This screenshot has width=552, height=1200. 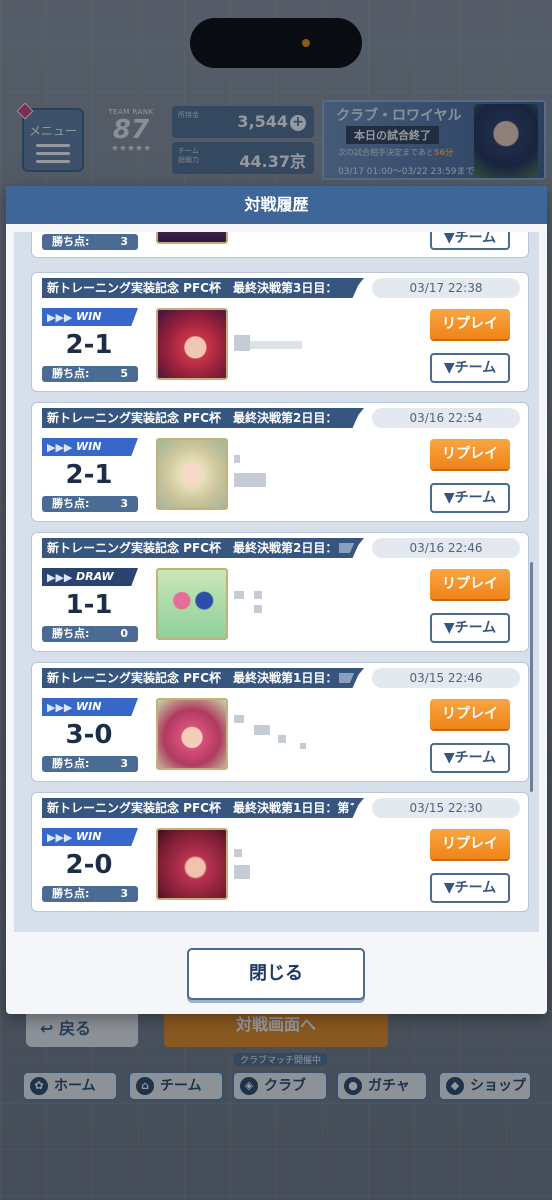 What do you see at coordinates (531, 677) in the screenshot?
I see `list-scrollbar` at bounding box center [531, 677].